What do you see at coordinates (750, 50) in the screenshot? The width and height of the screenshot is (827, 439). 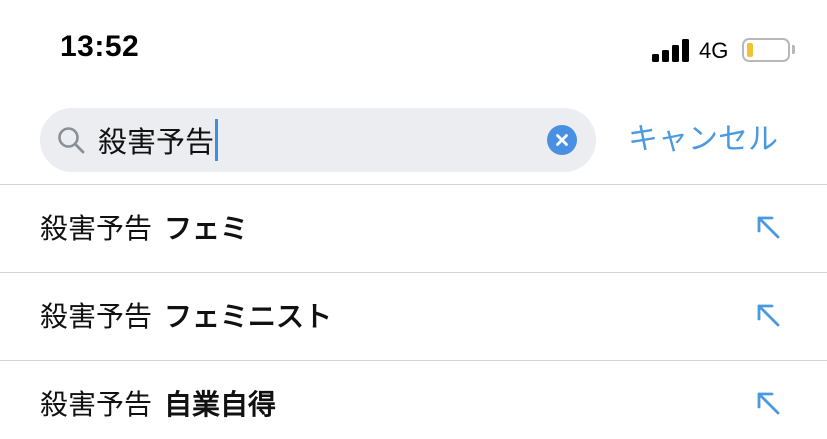 I see `battery-level` at bounding box center [750, 50].